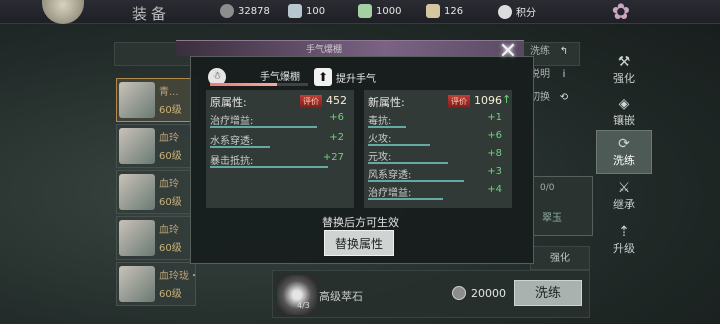  I want to click on stone-name: 高级萃石, so click(341, 296).